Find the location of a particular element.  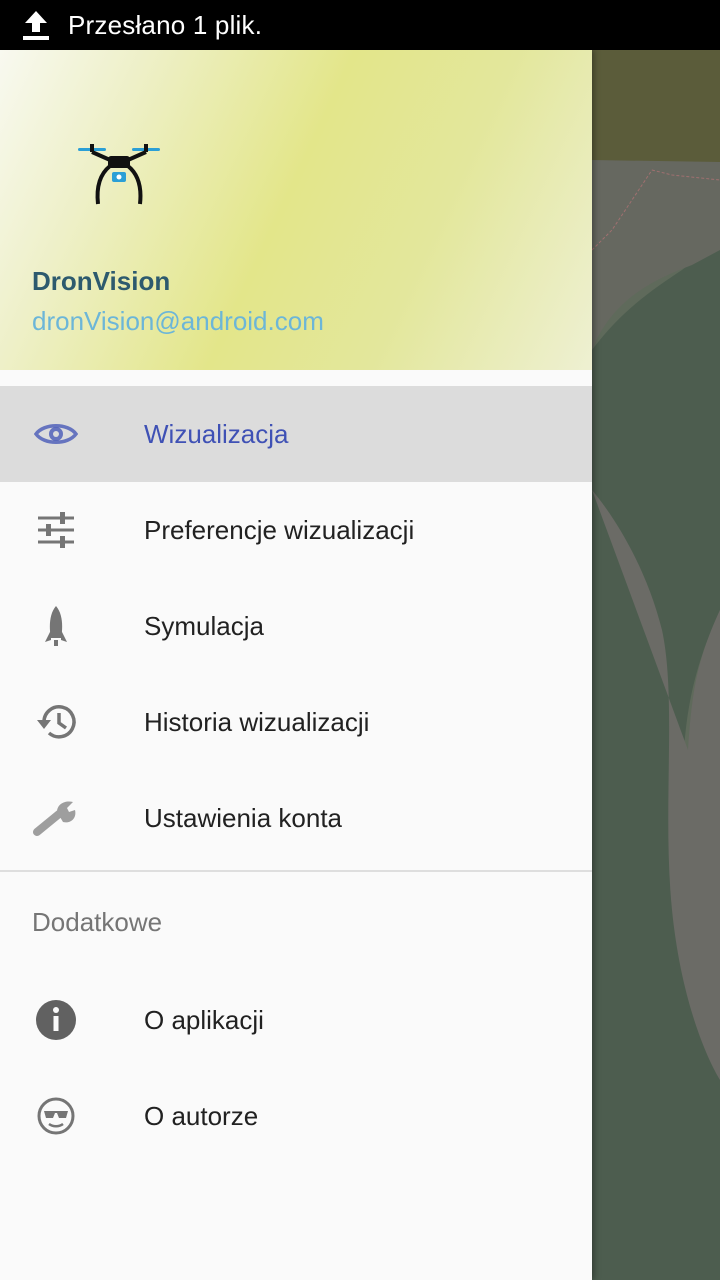

menu-item-wizualizacja: Wizualizacja is located at coordinates (296, 434).